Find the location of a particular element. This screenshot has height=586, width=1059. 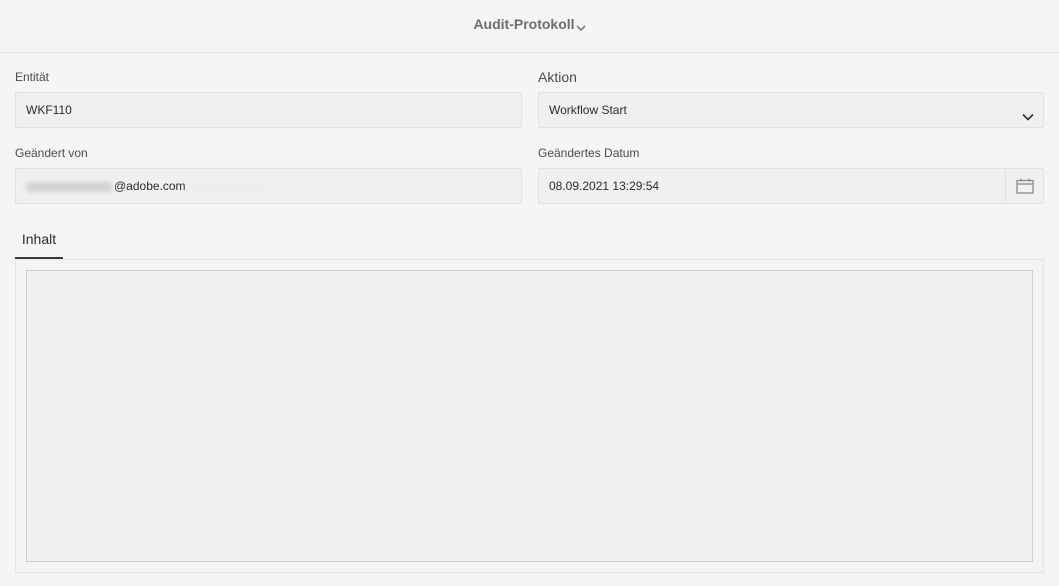

changed-date-value: 08.09.2021 13:29:54 is located at coordinates (604, 186).